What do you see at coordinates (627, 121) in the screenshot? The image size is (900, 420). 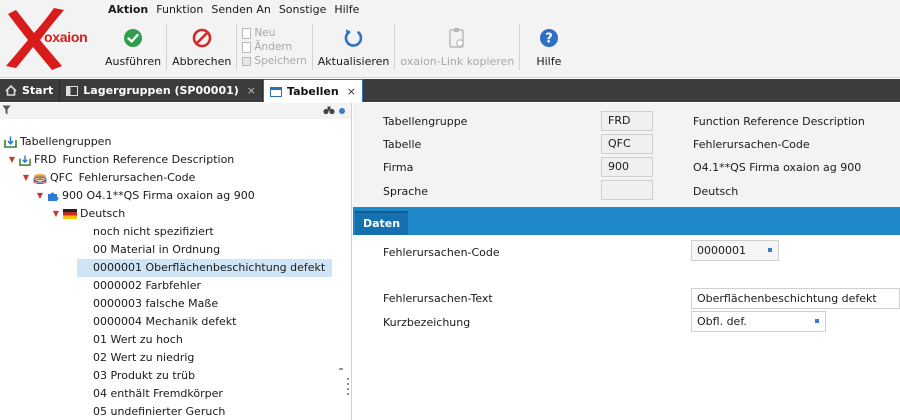 I see `tabellengruppe-field: FRD` at bounding box center [627, 121].